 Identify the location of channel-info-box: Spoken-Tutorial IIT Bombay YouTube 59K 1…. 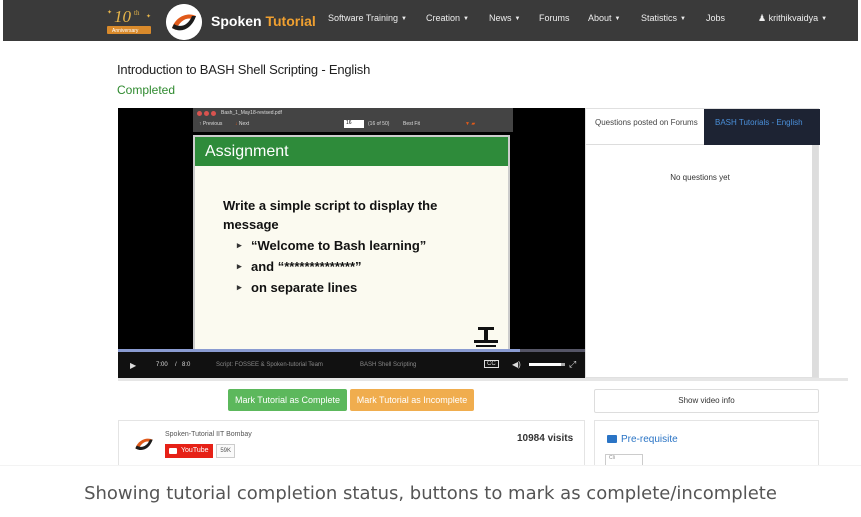
(351, 442).